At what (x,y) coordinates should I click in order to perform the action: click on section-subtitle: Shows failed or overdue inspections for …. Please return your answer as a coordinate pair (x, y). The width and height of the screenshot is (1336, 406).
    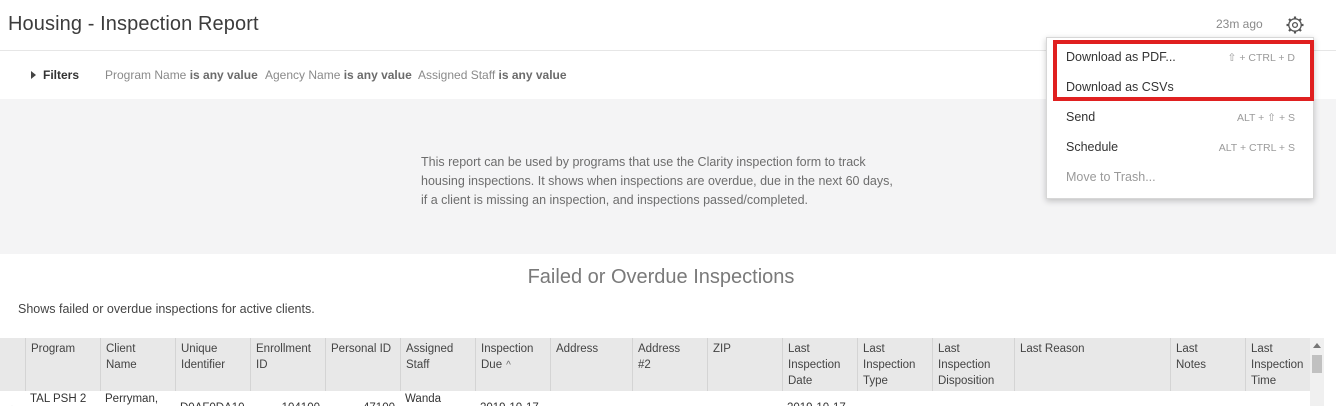
    Looking at the image, I should click on (166, 309).